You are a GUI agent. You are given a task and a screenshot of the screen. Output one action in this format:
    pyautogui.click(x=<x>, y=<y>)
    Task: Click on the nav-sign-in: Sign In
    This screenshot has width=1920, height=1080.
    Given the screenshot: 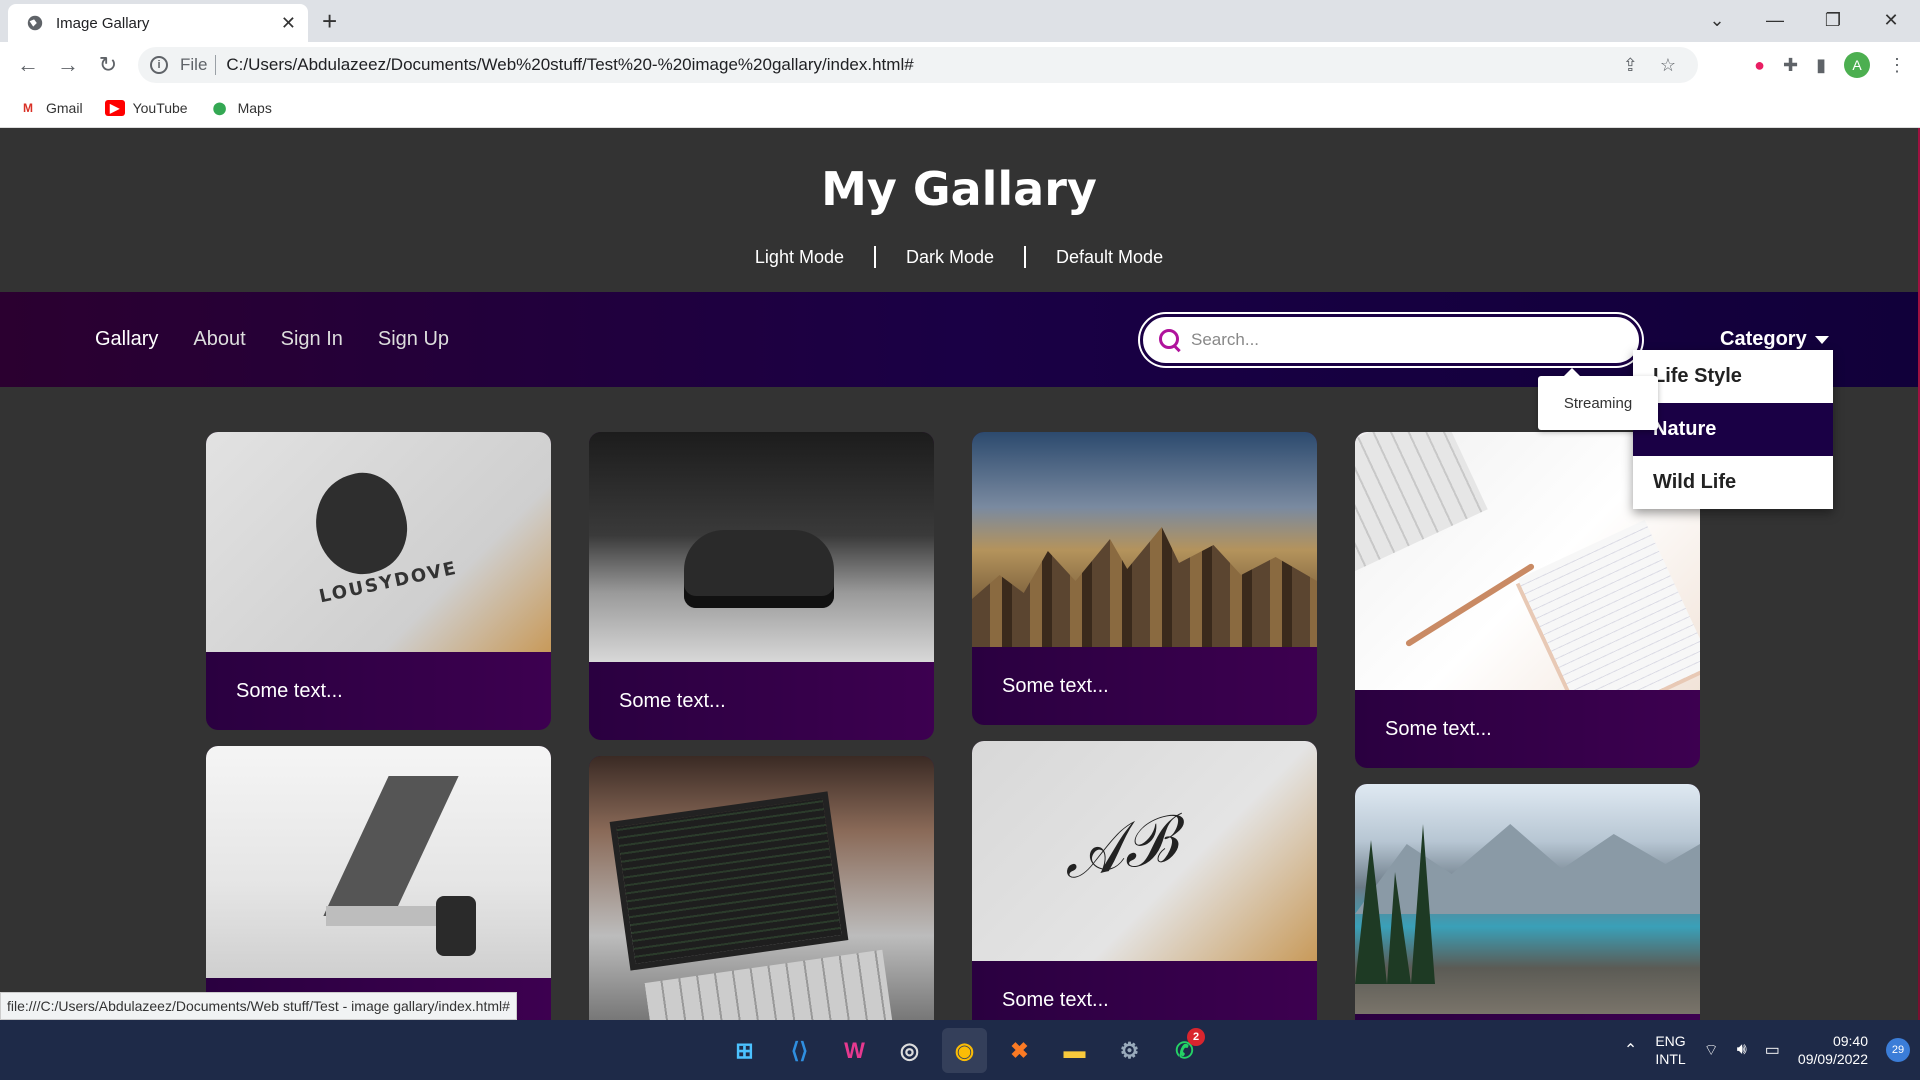 What is the action you would take?
    pyautogui.click(x=312, y=339)
    